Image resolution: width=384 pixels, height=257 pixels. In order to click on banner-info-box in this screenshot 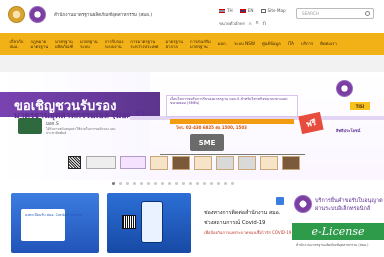, I will do `click(101, 162)`.